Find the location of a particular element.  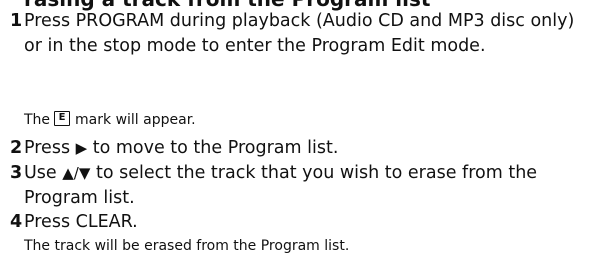

note-mark-appears: The Emark will appear. is located at coordinates (110, 120).